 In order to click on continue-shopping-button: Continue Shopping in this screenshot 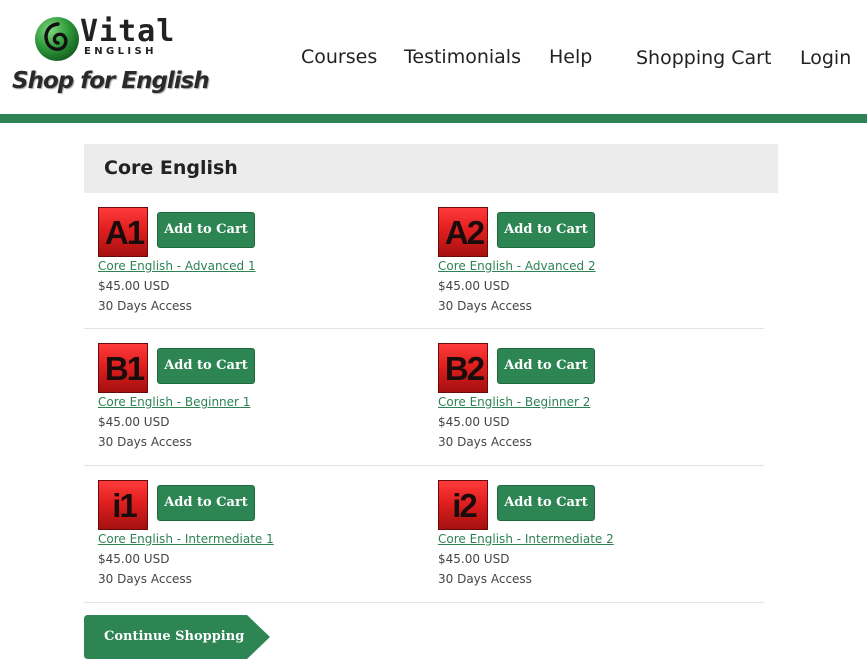, I will do `click(177, 637)`.